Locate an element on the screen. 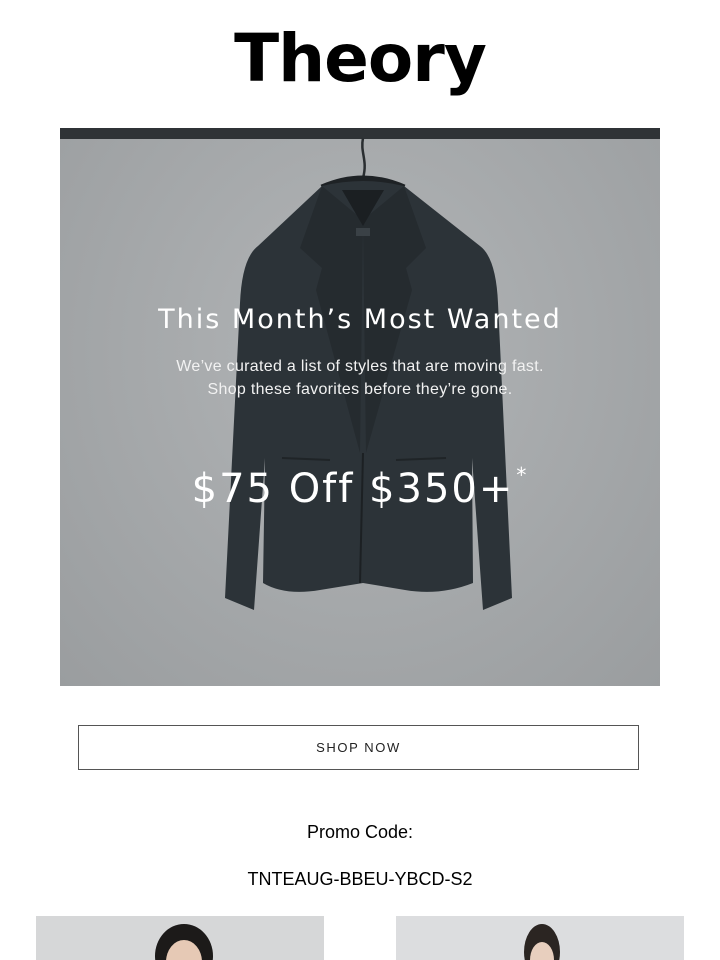 The image size is (720, 960). model-photo-left is located at coordinates (180, 938).